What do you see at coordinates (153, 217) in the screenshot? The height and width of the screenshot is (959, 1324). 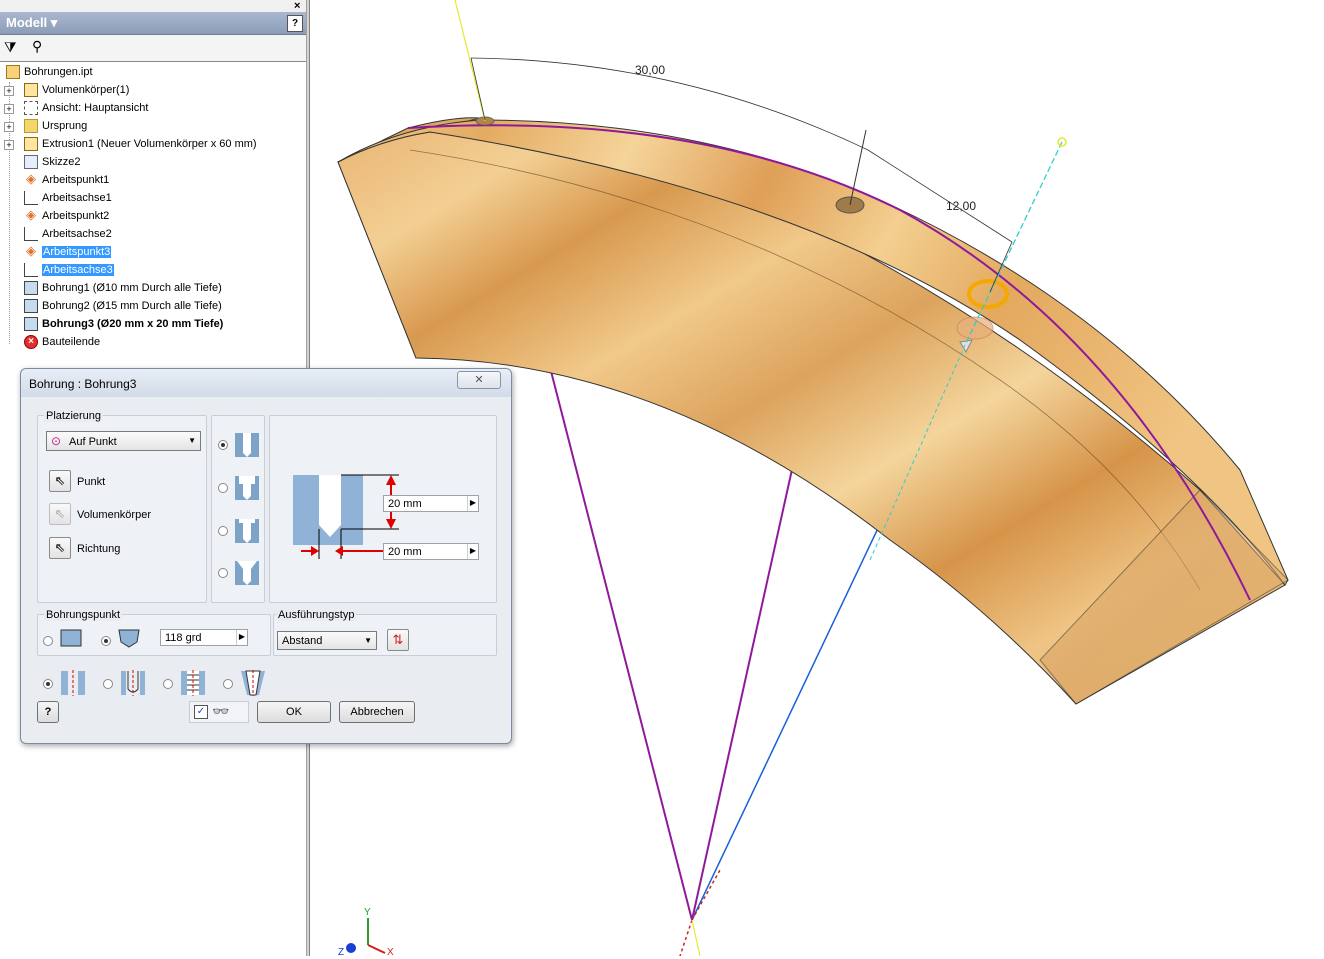 I see `tree-item: ◈ Arbeitspunkt2` at bounding box center [153, 217].